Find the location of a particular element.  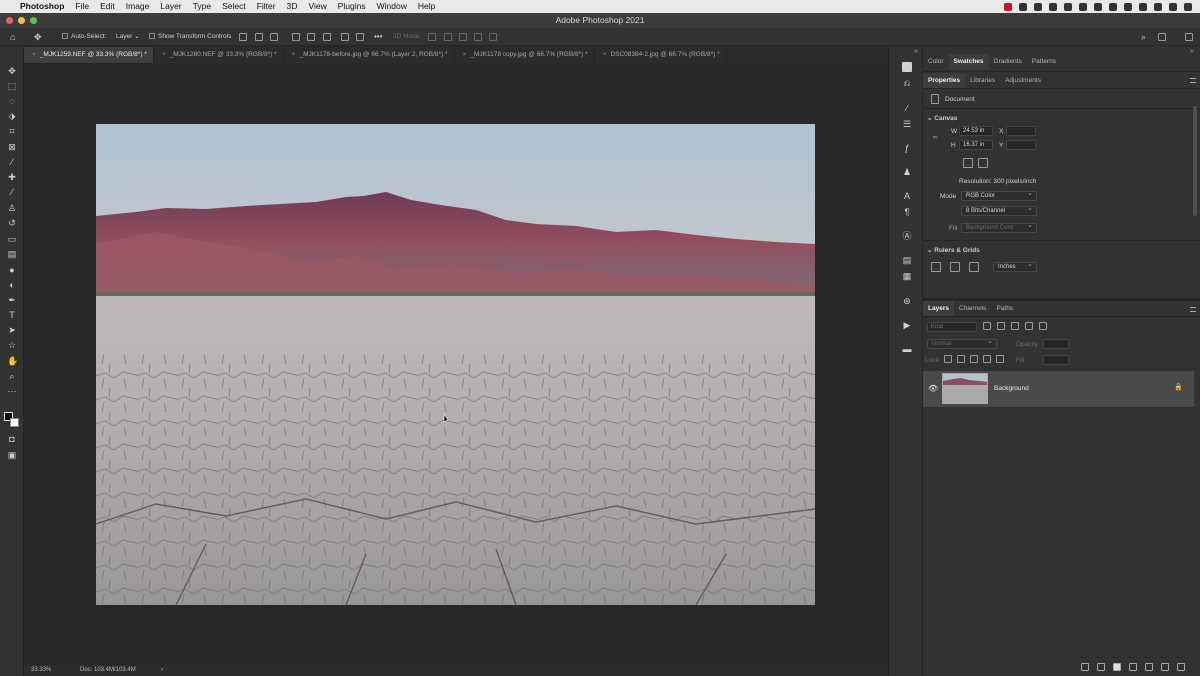

healing-brush-tool-icon: ✚ is located at coordinates (12, 177).